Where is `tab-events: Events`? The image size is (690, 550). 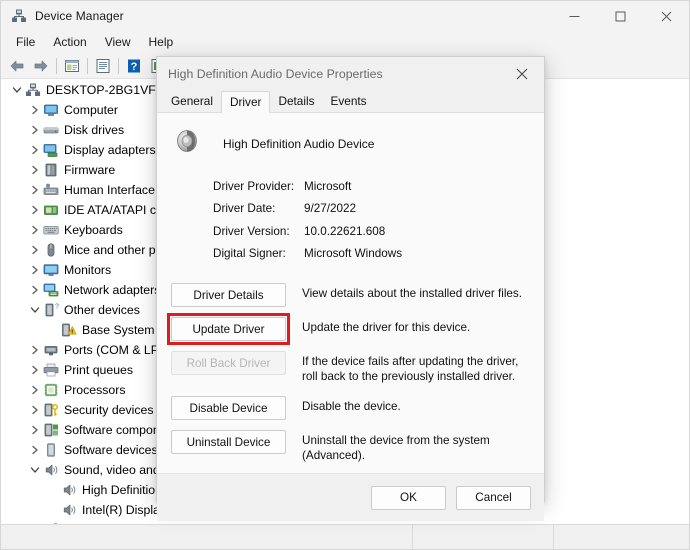
tab-events: Events is located at coordinates (349, 102).